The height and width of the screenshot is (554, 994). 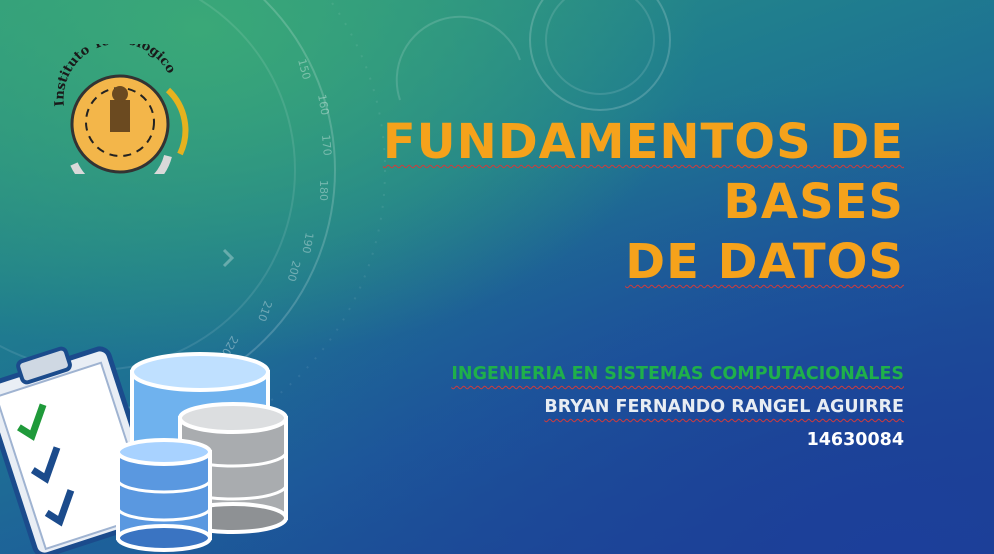 I want to click on database-icon, so click(x=144, y=450).